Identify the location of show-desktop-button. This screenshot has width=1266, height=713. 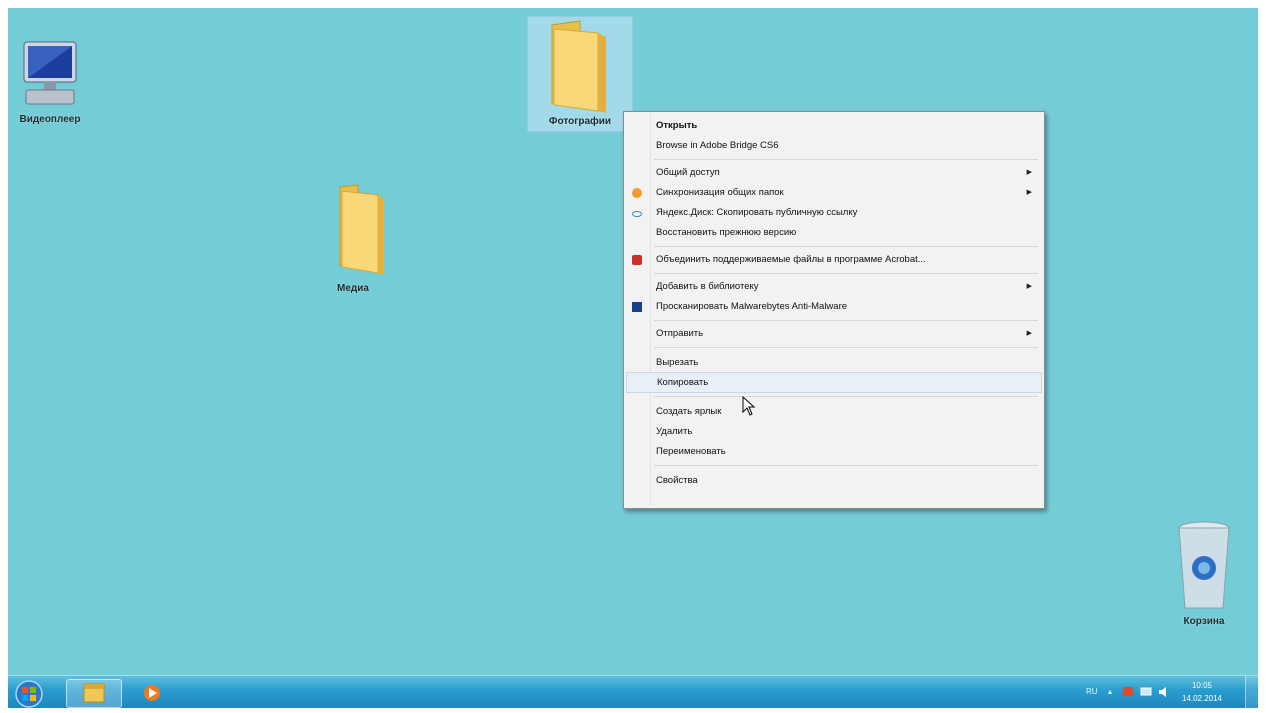
(1251, 692).